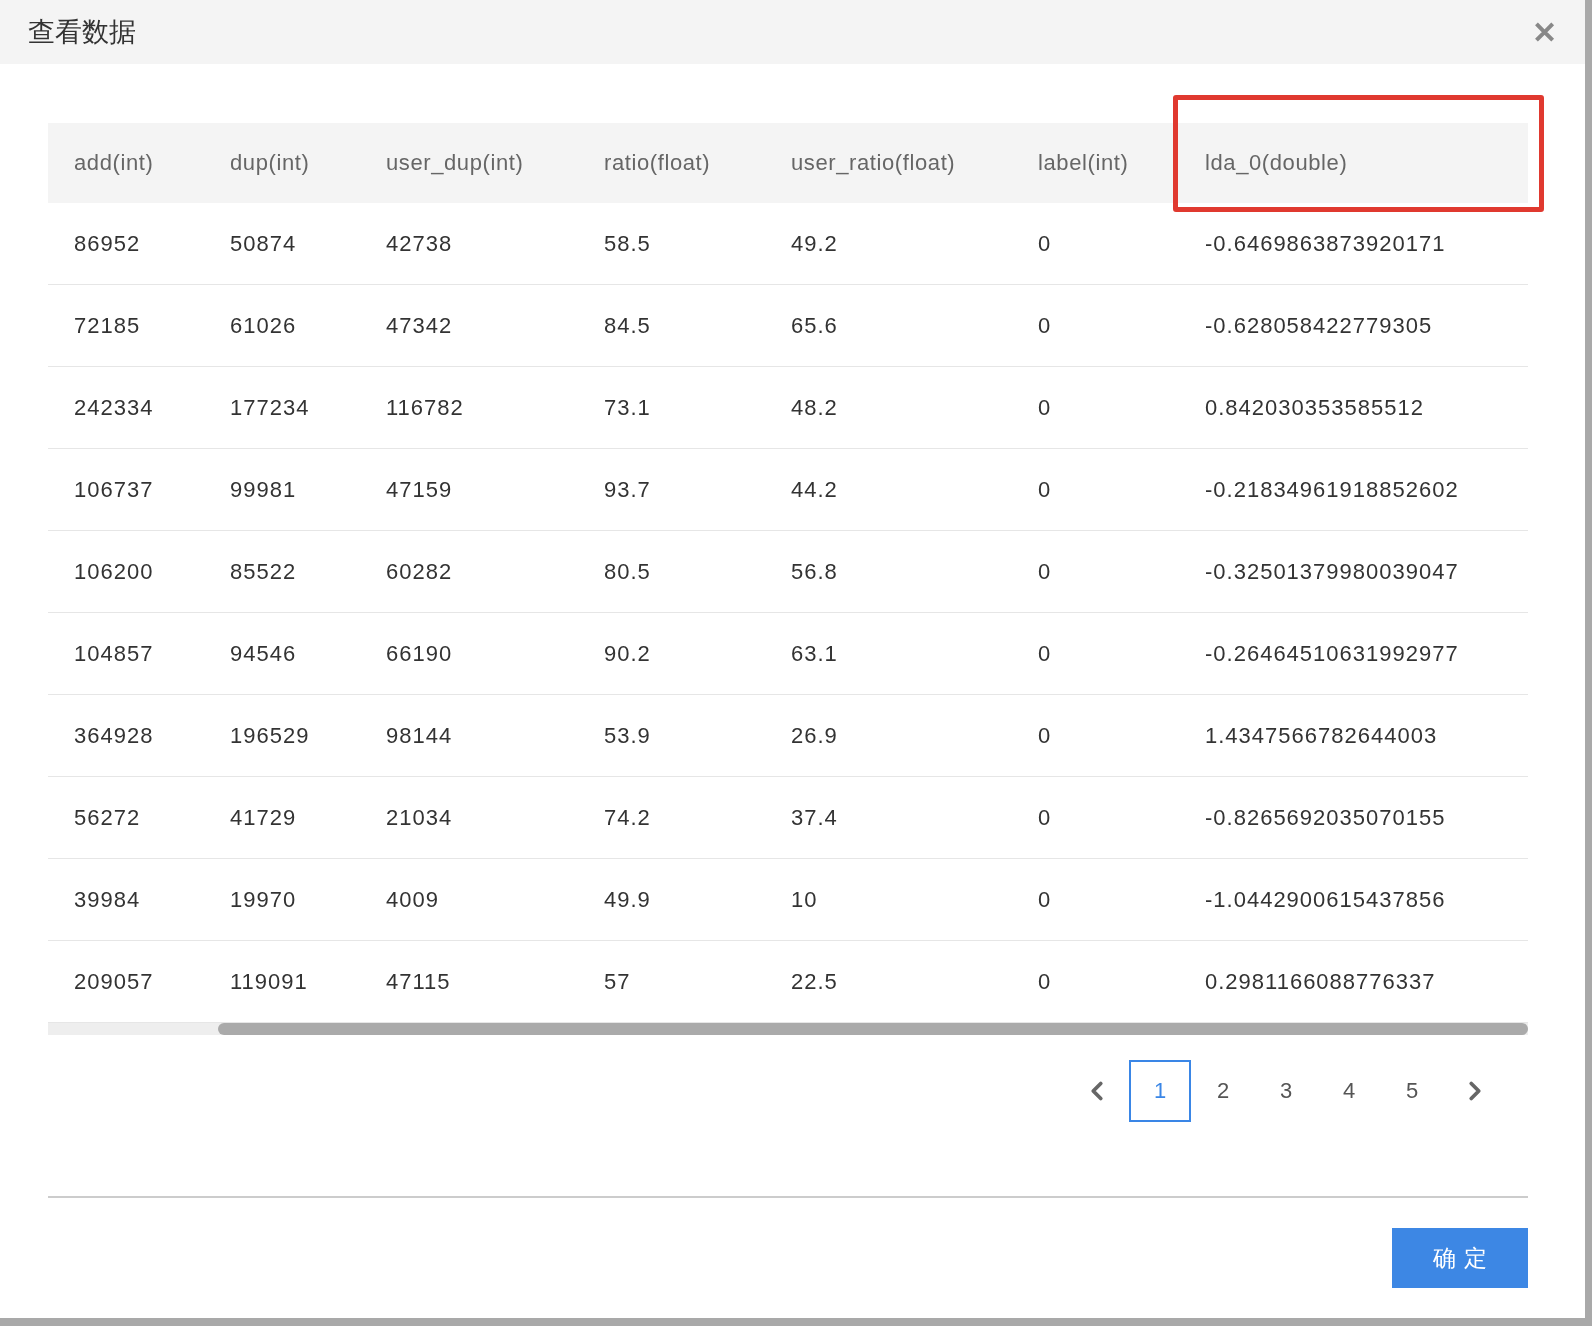 This screenshot has width=1592, height=1326. What do you see at coordinates (1353, 244) in the screenshot?
I see `table-cell: -0.6469863873920171` at bounding box center [1353, 244].